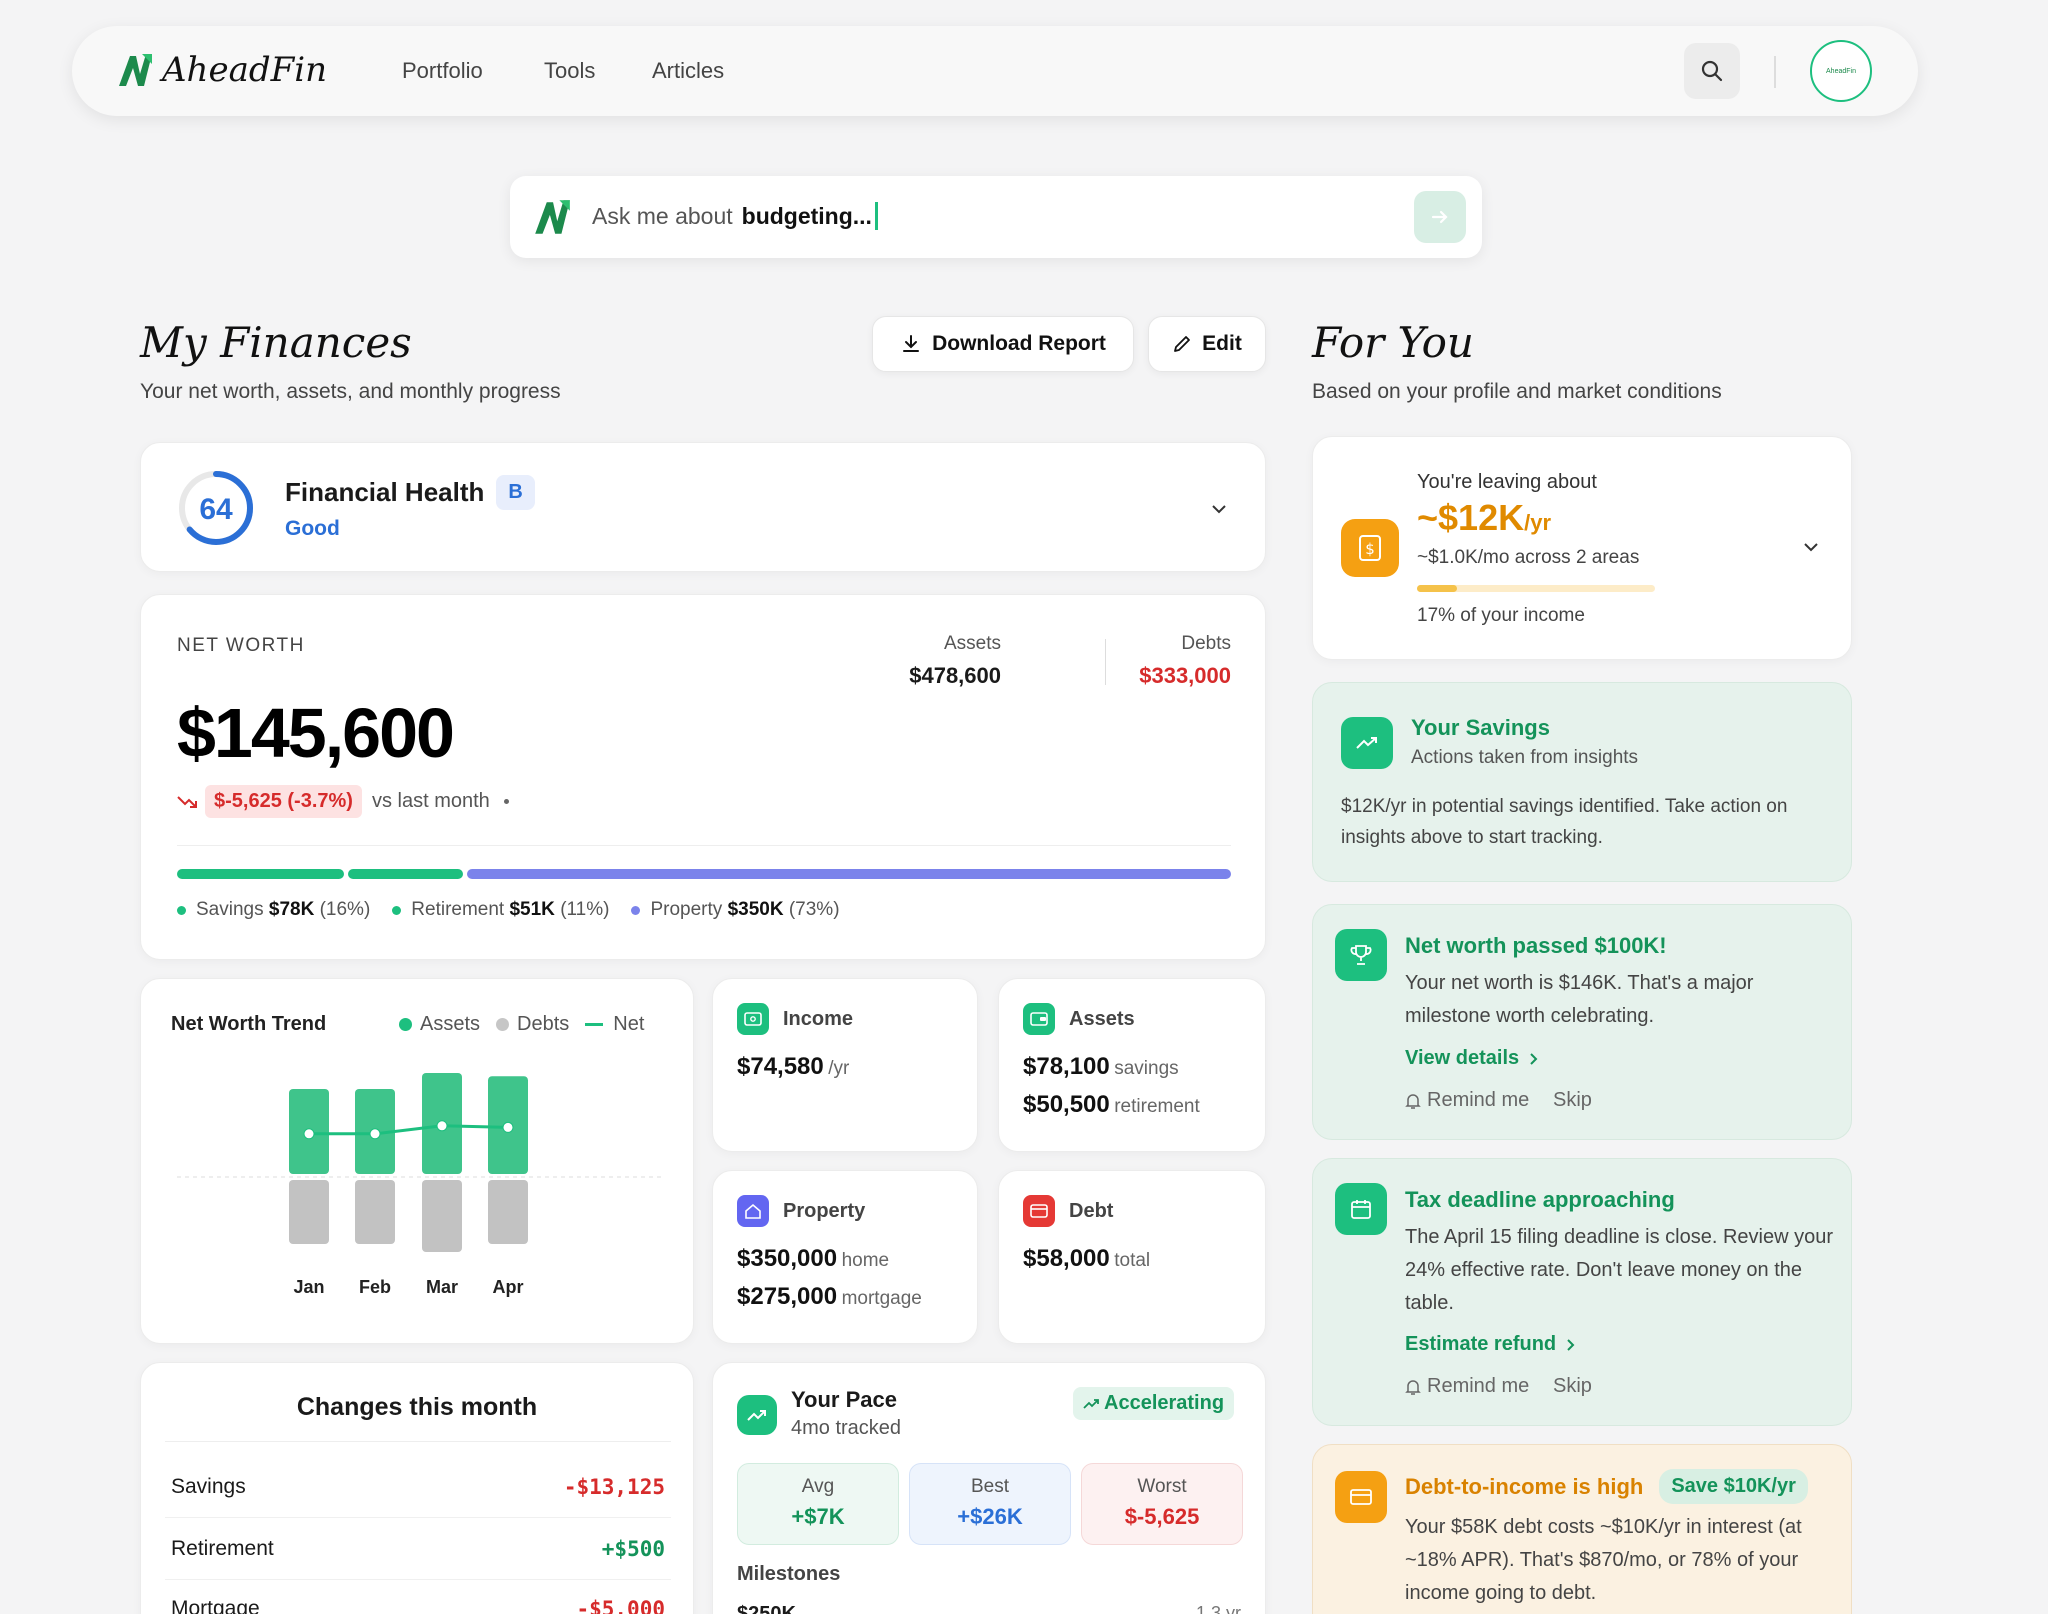 This screenshot has height=1614, width=2048. Describe the element at coordinates (1536, 588) in the screenshot. I see `income-share-bar` at that location.